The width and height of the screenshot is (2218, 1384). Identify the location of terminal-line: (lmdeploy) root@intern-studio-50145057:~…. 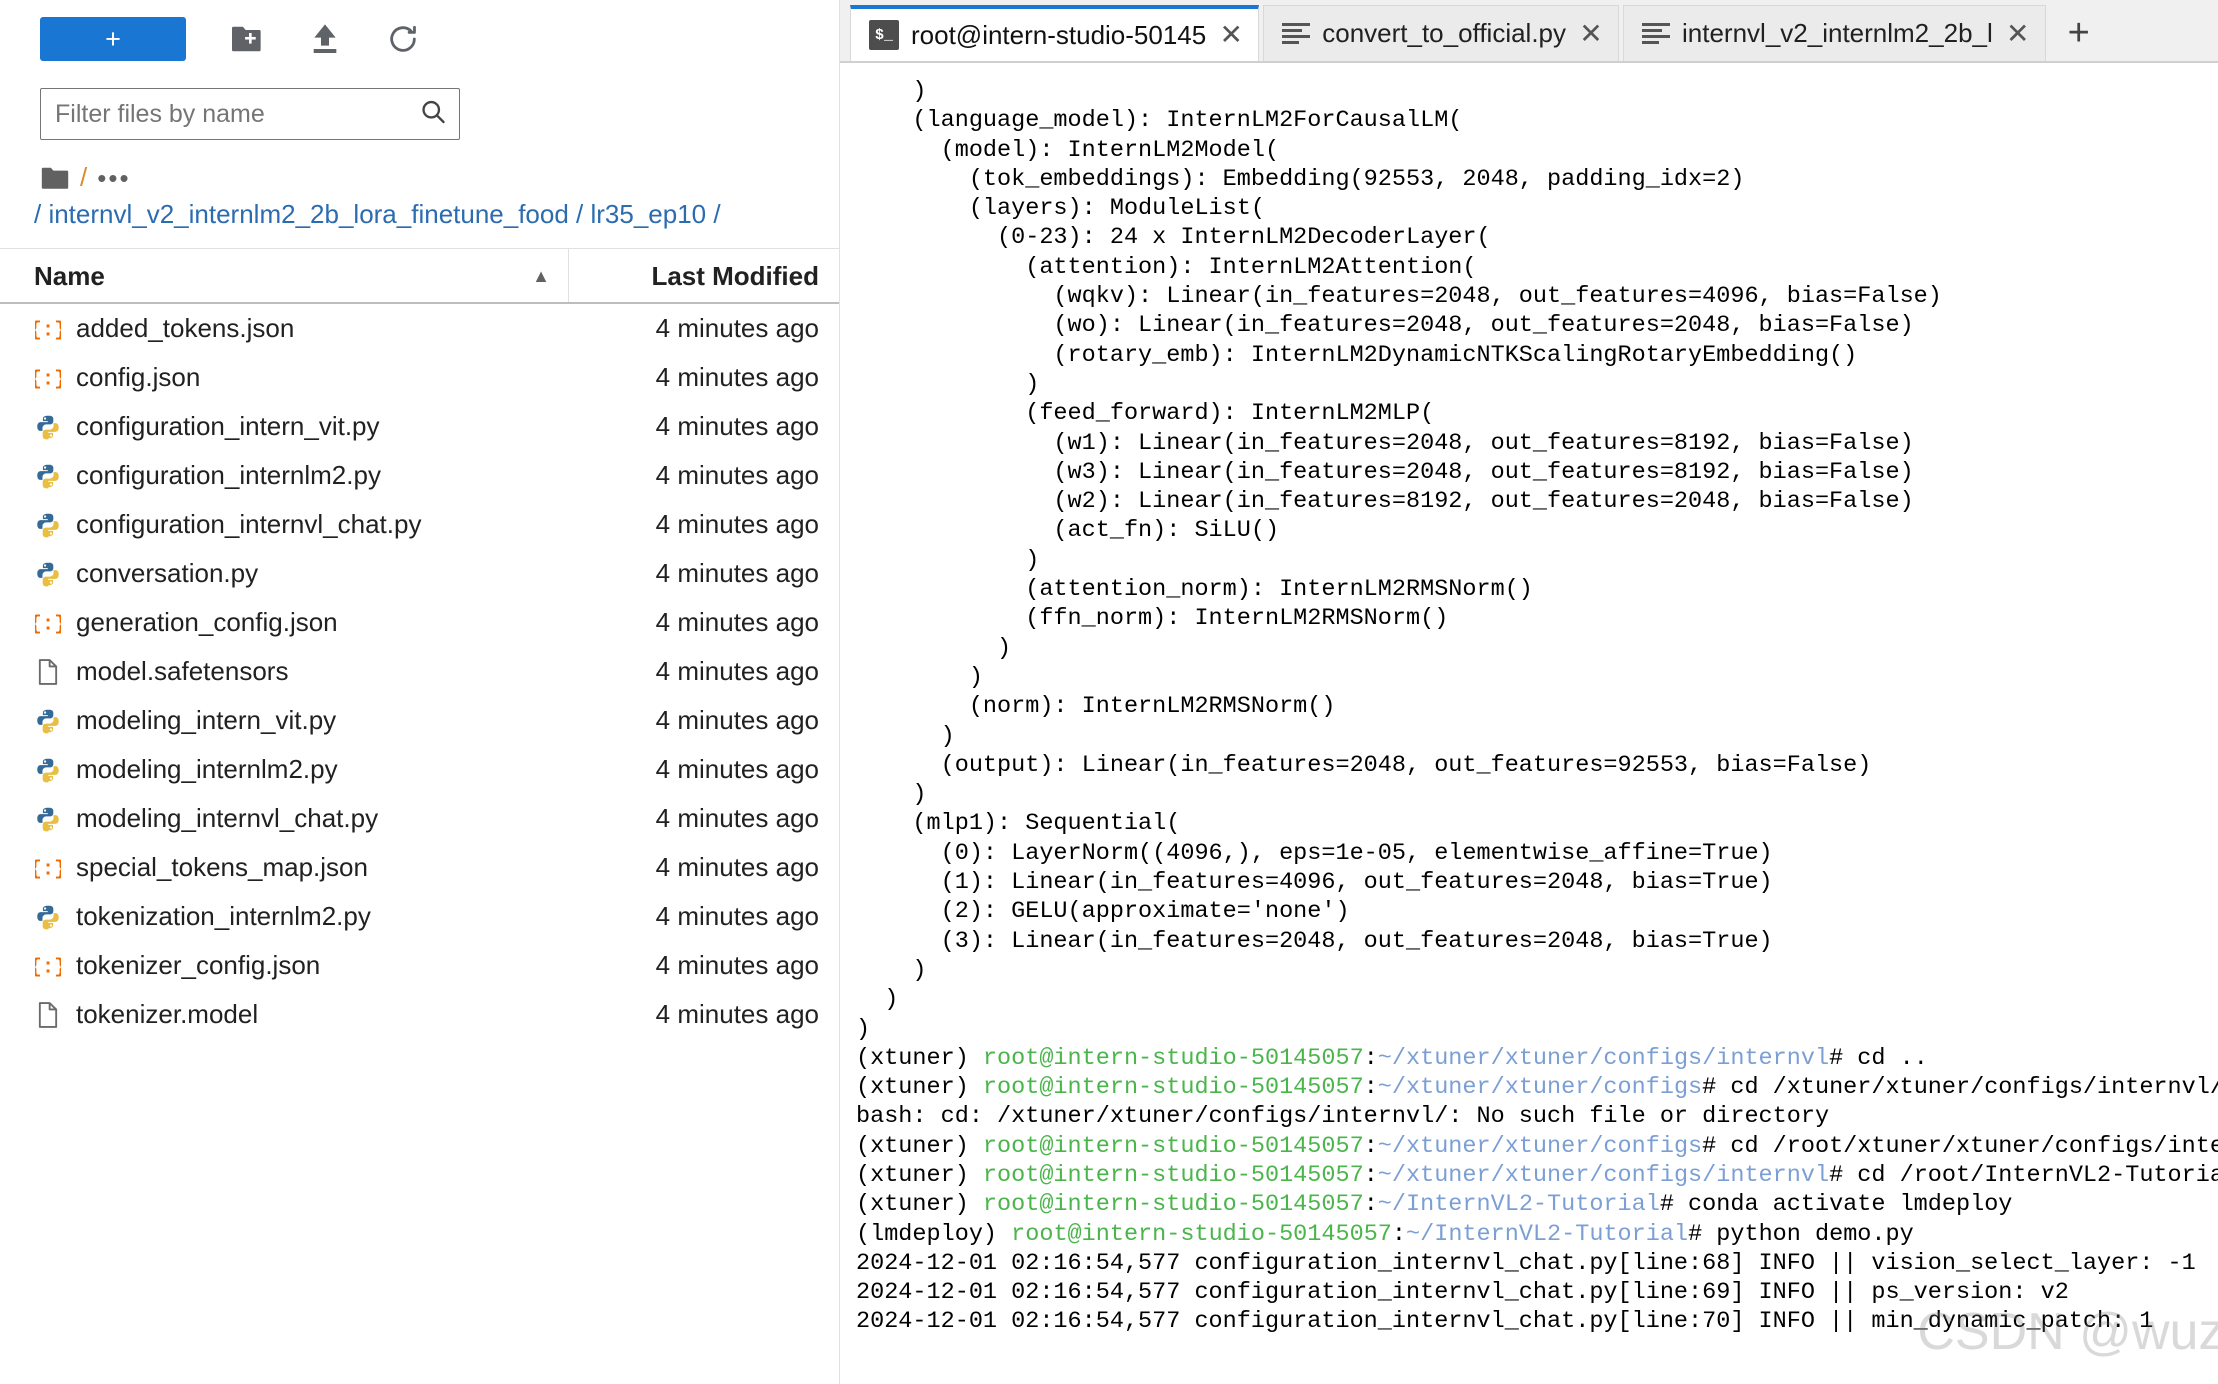
(1385, 1234).